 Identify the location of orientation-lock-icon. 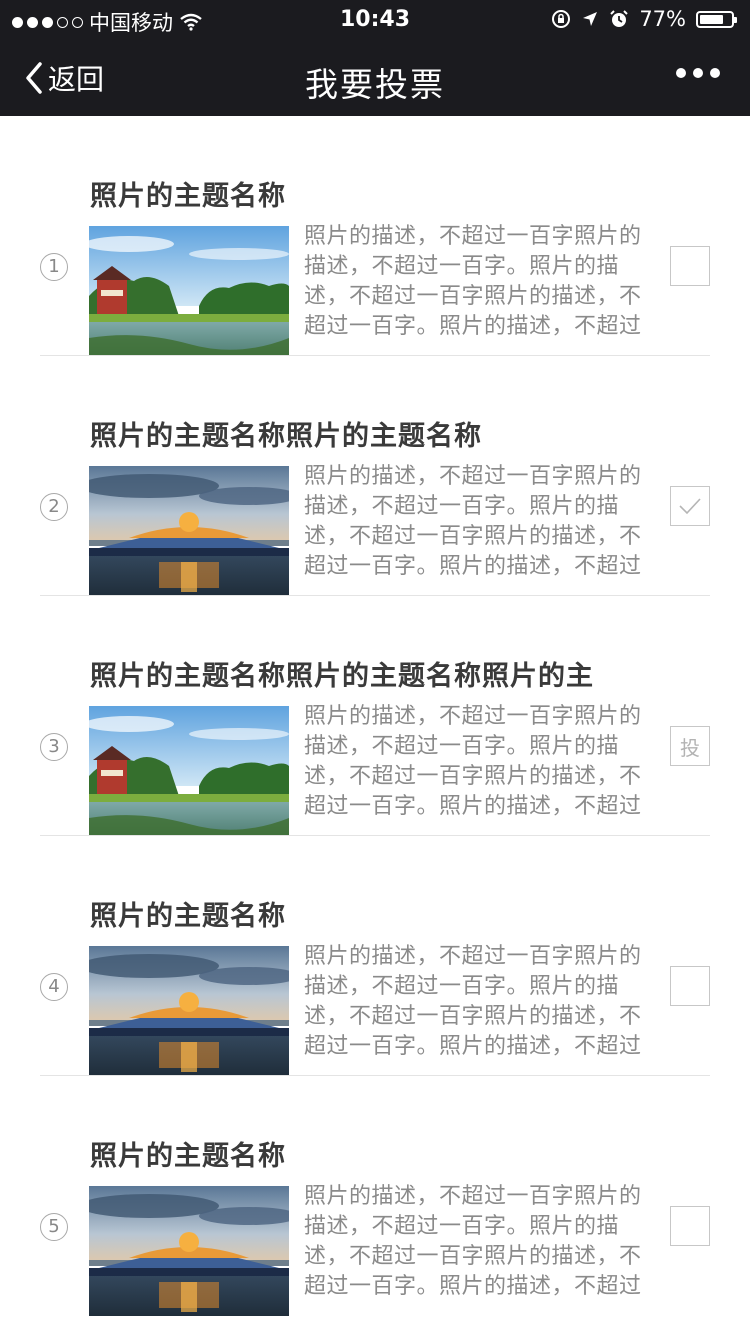
(561, 19).